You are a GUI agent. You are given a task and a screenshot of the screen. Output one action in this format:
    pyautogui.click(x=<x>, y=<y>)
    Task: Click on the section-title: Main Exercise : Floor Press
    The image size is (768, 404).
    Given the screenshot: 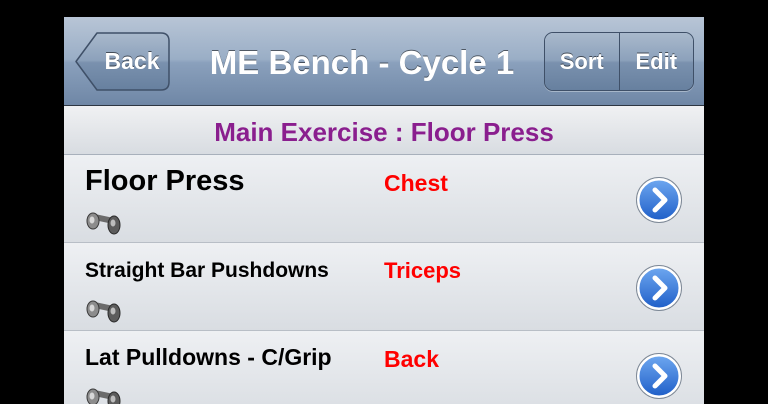 What is the action you would take?
    pyautogui.click(x=384, y=132)
    